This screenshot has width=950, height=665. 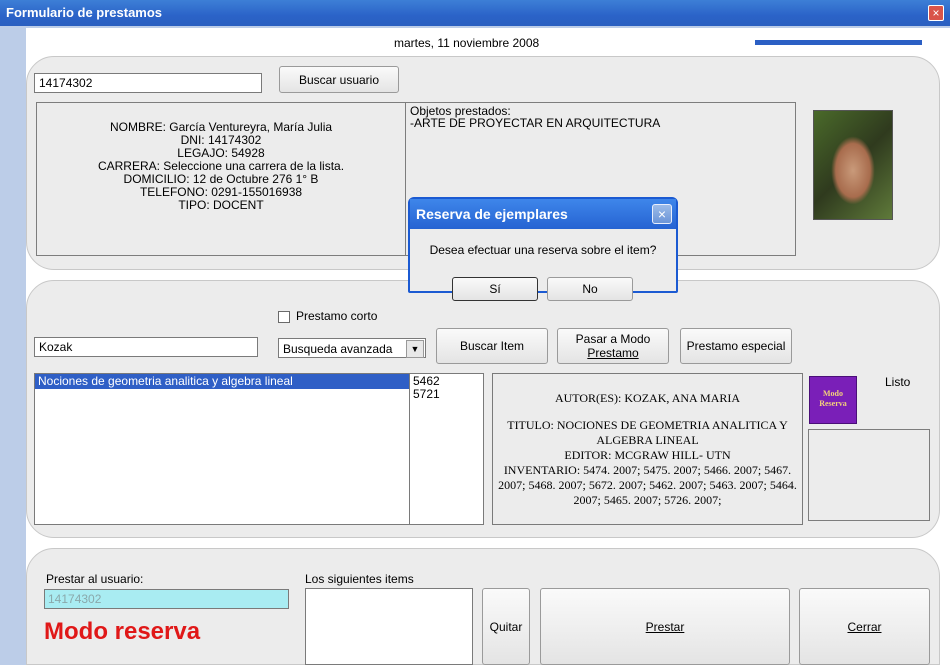 I want to click on loan-mode-button: Pasar a Modo Prestamo, so click(x=613, y=346).